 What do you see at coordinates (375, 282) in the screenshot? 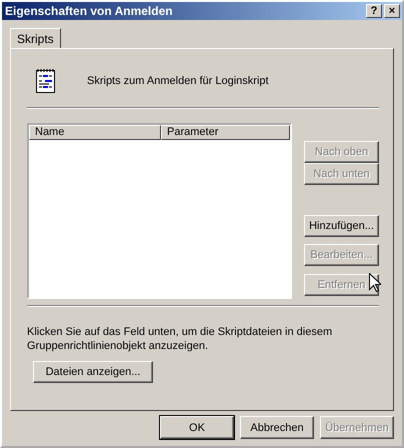
I see `mouse-pointer-icon` at bounding box center [375, 282].